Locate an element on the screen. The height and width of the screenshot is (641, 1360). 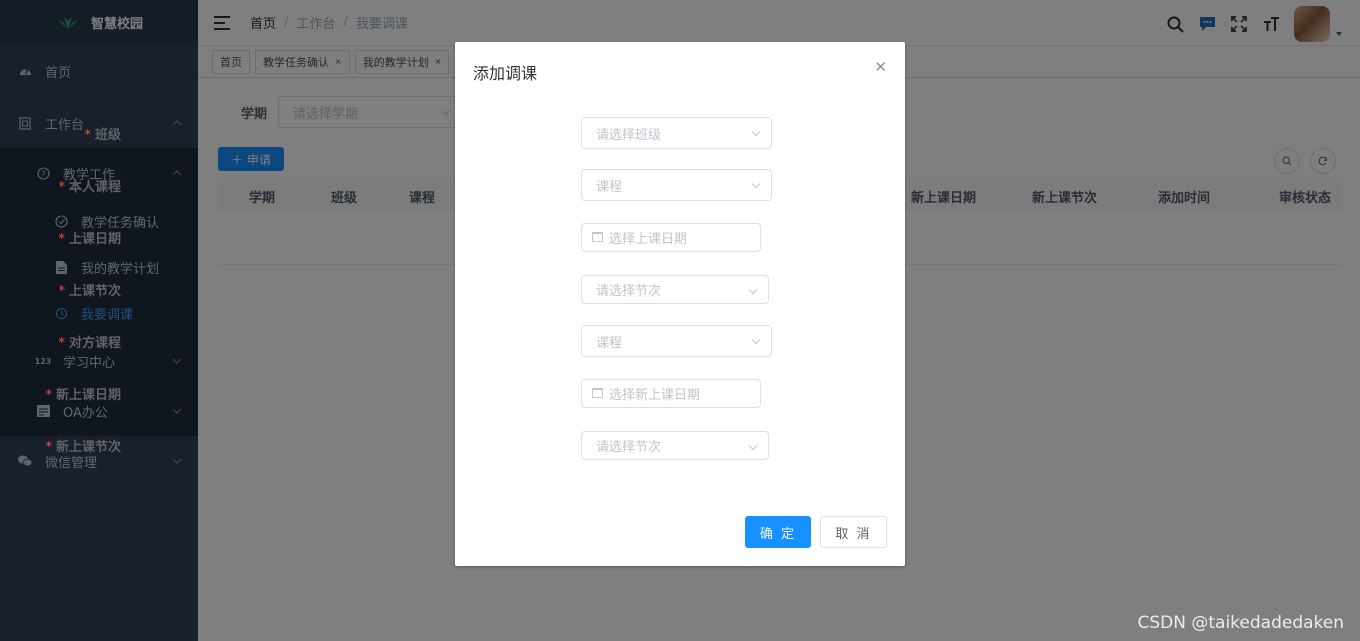
new-period-select: 请选择节次 is located at coordinates (675, 445).